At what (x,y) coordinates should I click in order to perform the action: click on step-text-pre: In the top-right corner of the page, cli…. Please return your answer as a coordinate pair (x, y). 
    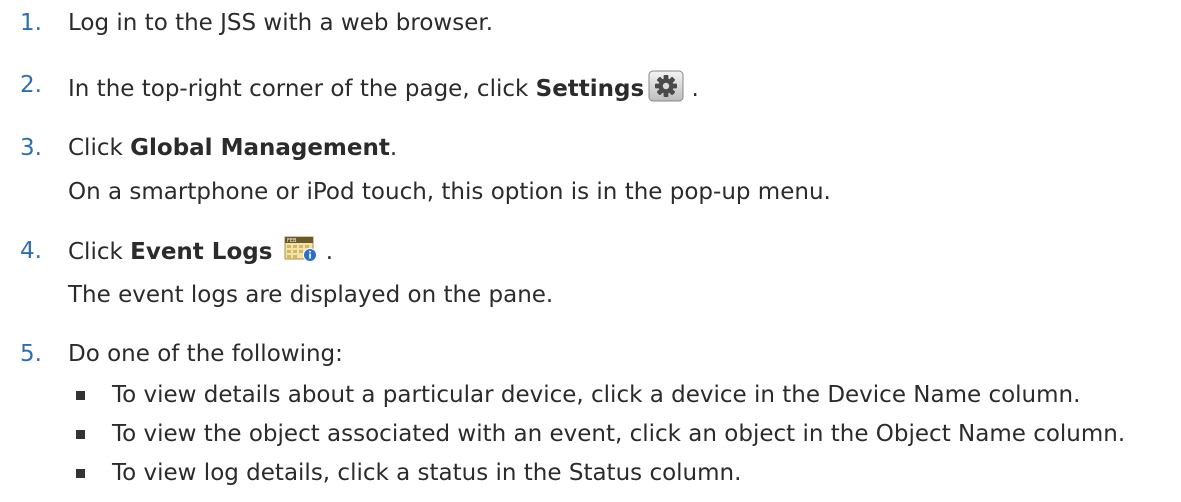
    Looking at the image, I should click on (302, 89).